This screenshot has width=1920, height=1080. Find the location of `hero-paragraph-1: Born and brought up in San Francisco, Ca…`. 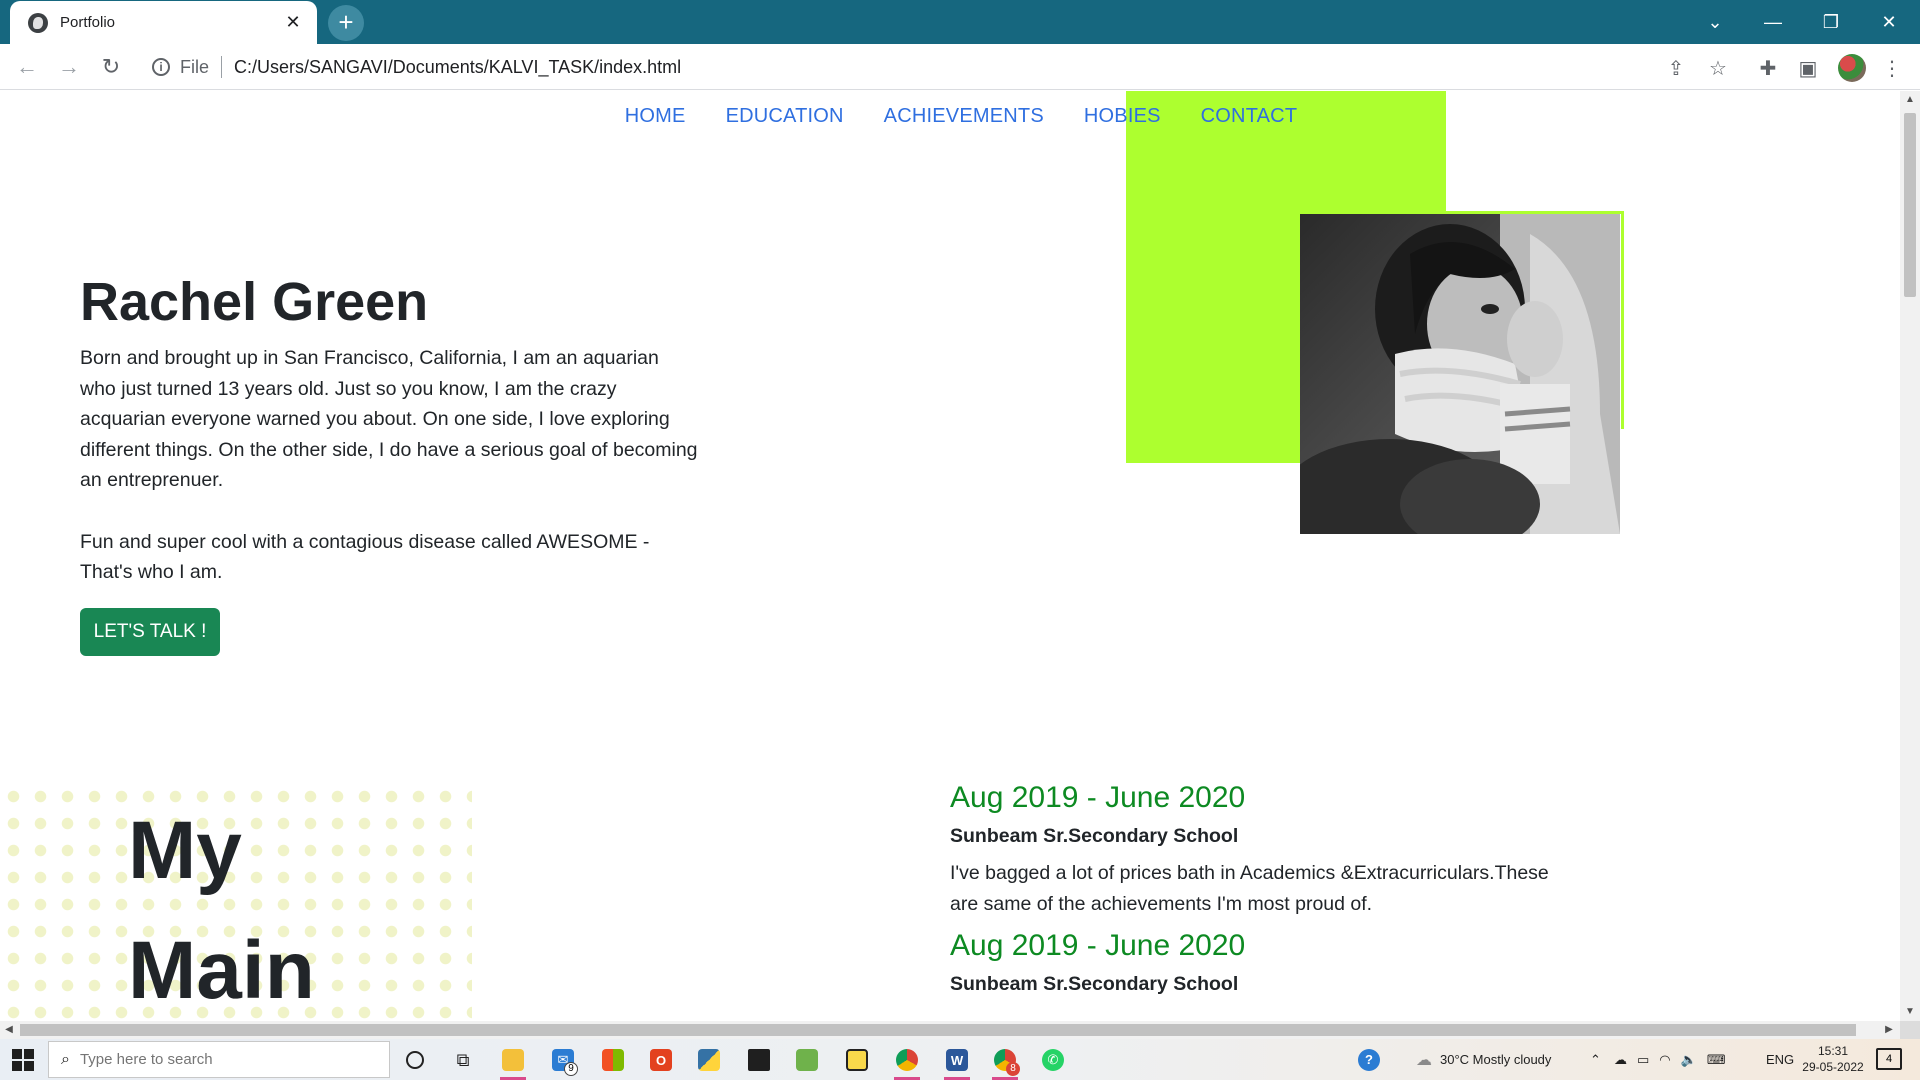

hero-paragraph-1: Born and brought up in San Francisco, Ca… is located at coordinates (389, 419).